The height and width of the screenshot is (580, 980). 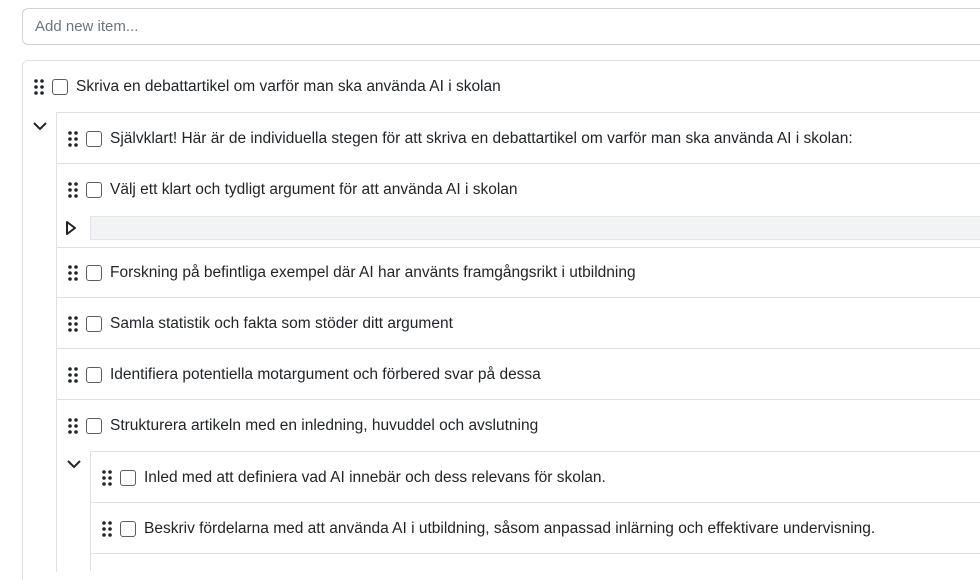 What do you see at coordinates (535, 228) in the screenshot?
I see `collapsed-subtask-bar` at bounding box center [535, 228].